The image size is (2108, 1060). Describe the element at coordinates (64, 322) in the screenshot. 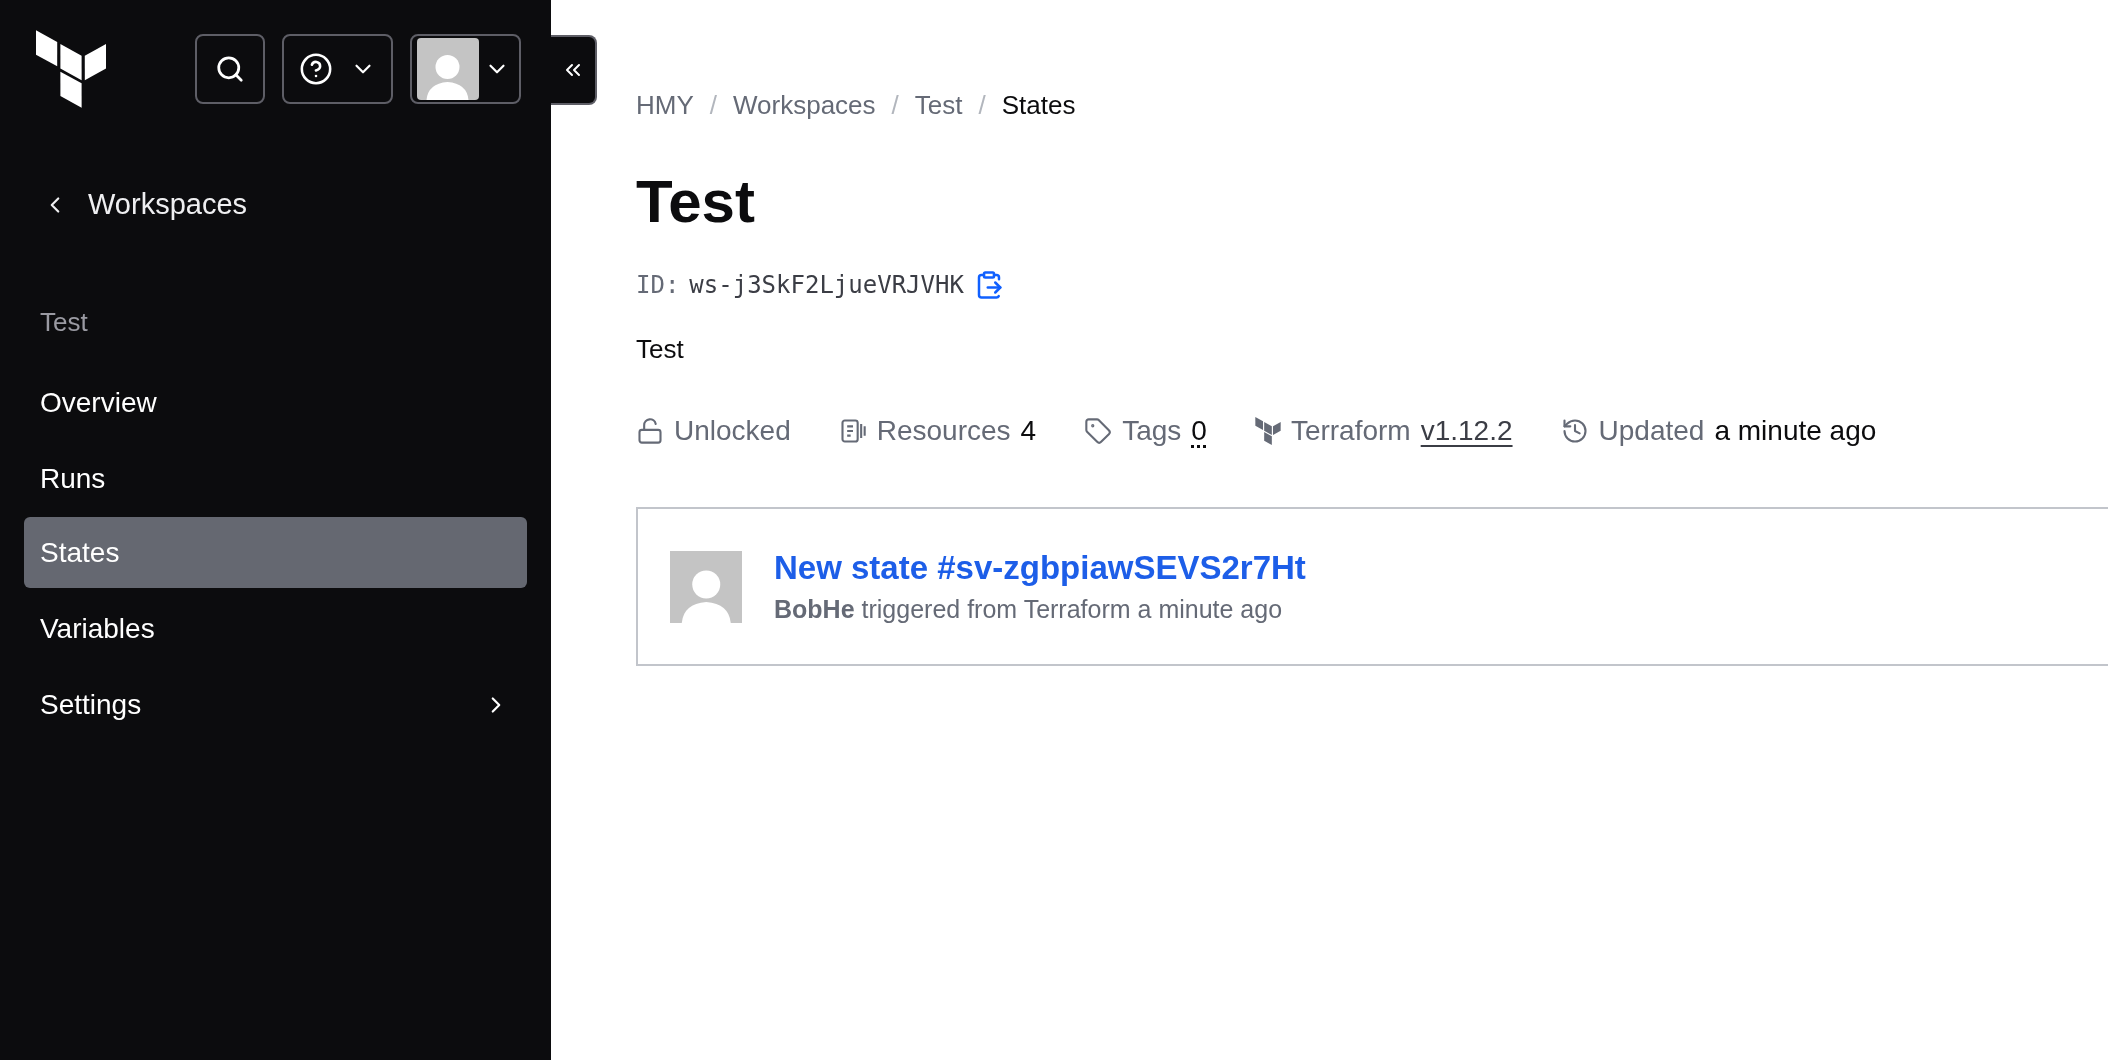

I see `section-label: Test` at that location.